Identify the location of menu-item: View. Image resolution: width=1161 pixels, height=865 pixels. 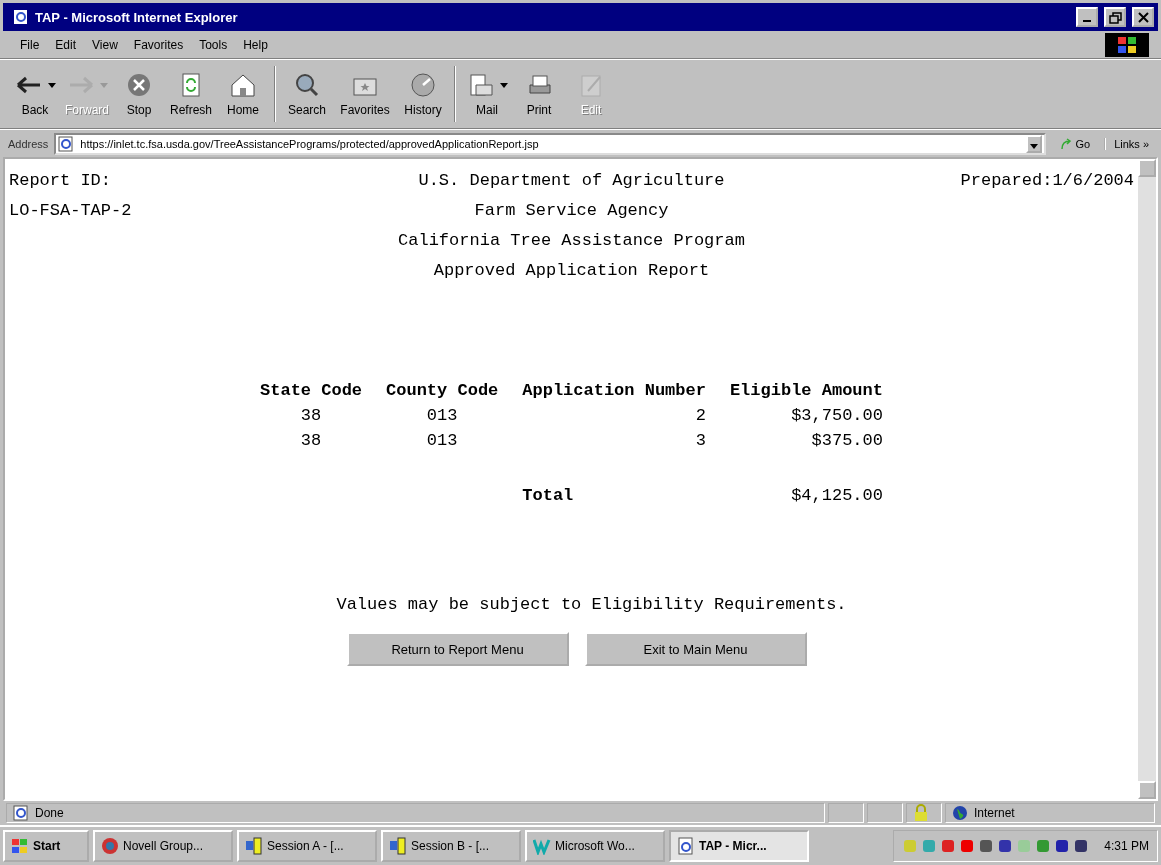
(105, 44).